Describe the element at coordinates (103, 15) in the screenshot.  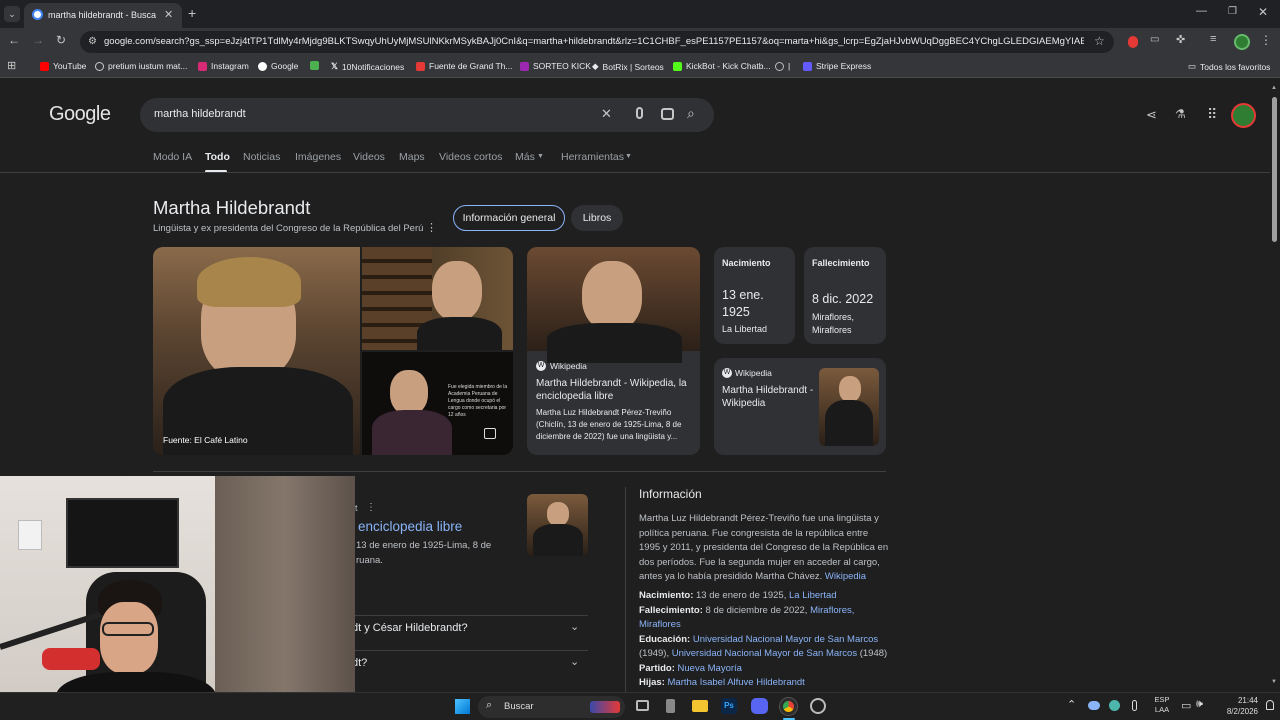
I see `tab-active: martha hildebrandt - Buscar con ✕` at that location.